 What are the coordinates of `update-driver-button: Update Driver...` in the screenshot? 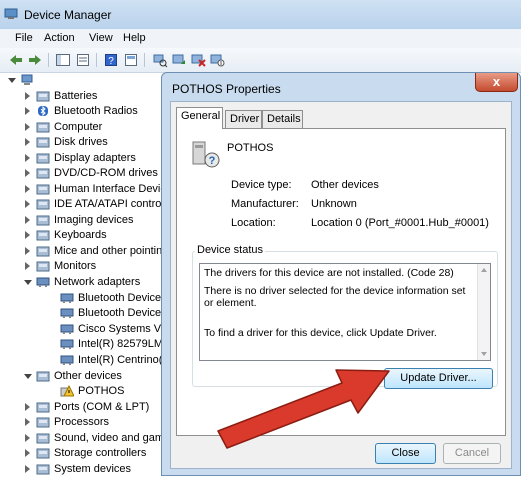 It's located at (438, 378).